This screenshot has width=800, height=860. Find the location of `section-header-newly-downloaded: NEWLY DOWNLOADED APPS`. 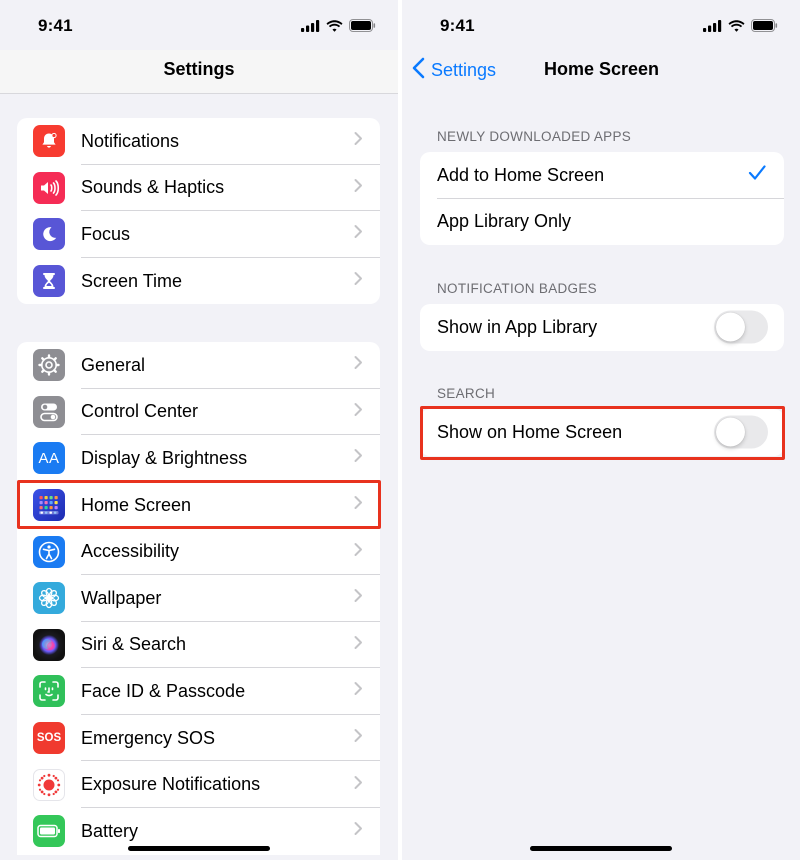

section-header-newly-downloaded: NEWLY DOWNLOADED APPS is located at coordinates (534, 136).